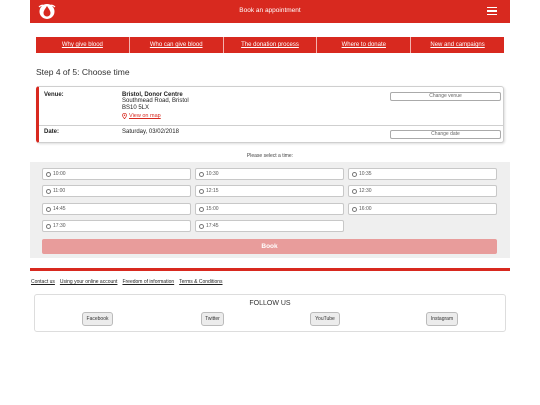 The image size is (540, 405). What do you see at coordinates (212, 209) in the screenshot?
I see `time-slot-label: 15:00` at bounding box center [212, 209].